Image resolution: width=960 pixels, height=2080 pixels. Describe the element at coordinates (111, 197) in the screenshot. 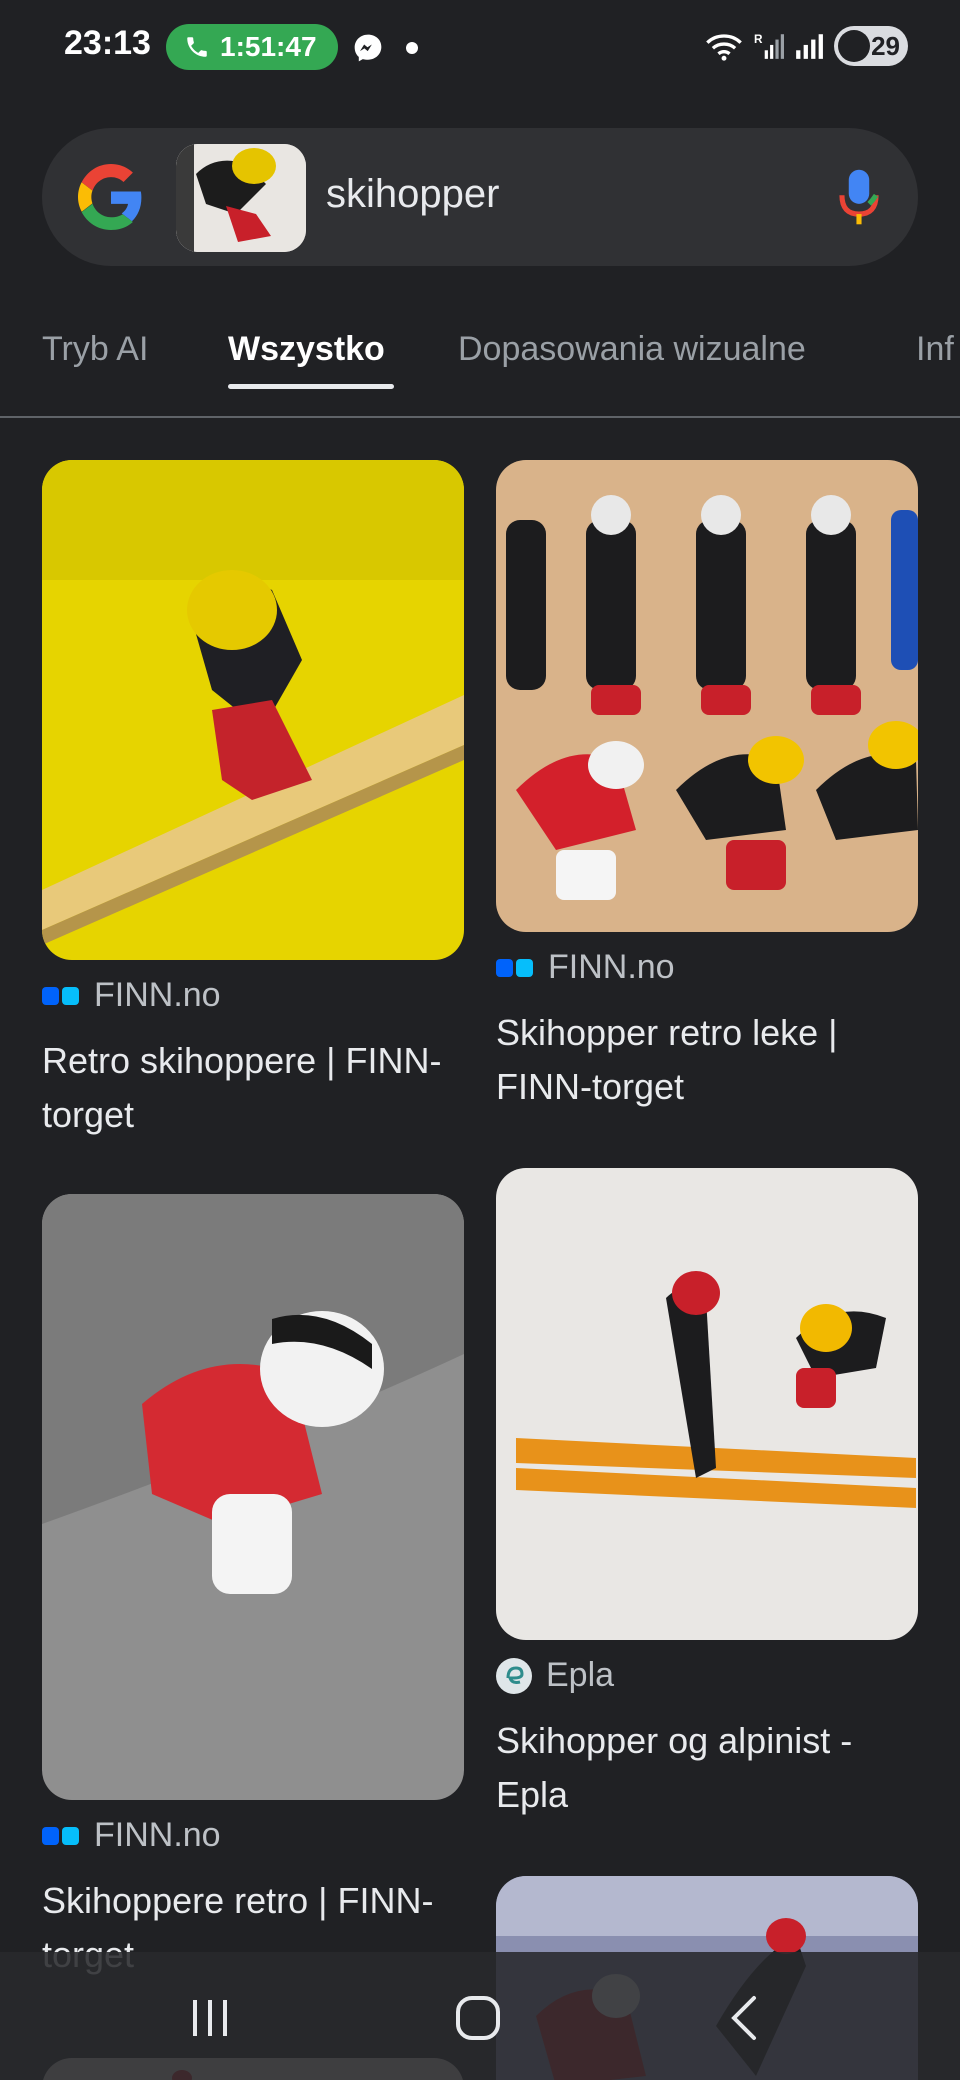

I see `google-g-icon` at that location.